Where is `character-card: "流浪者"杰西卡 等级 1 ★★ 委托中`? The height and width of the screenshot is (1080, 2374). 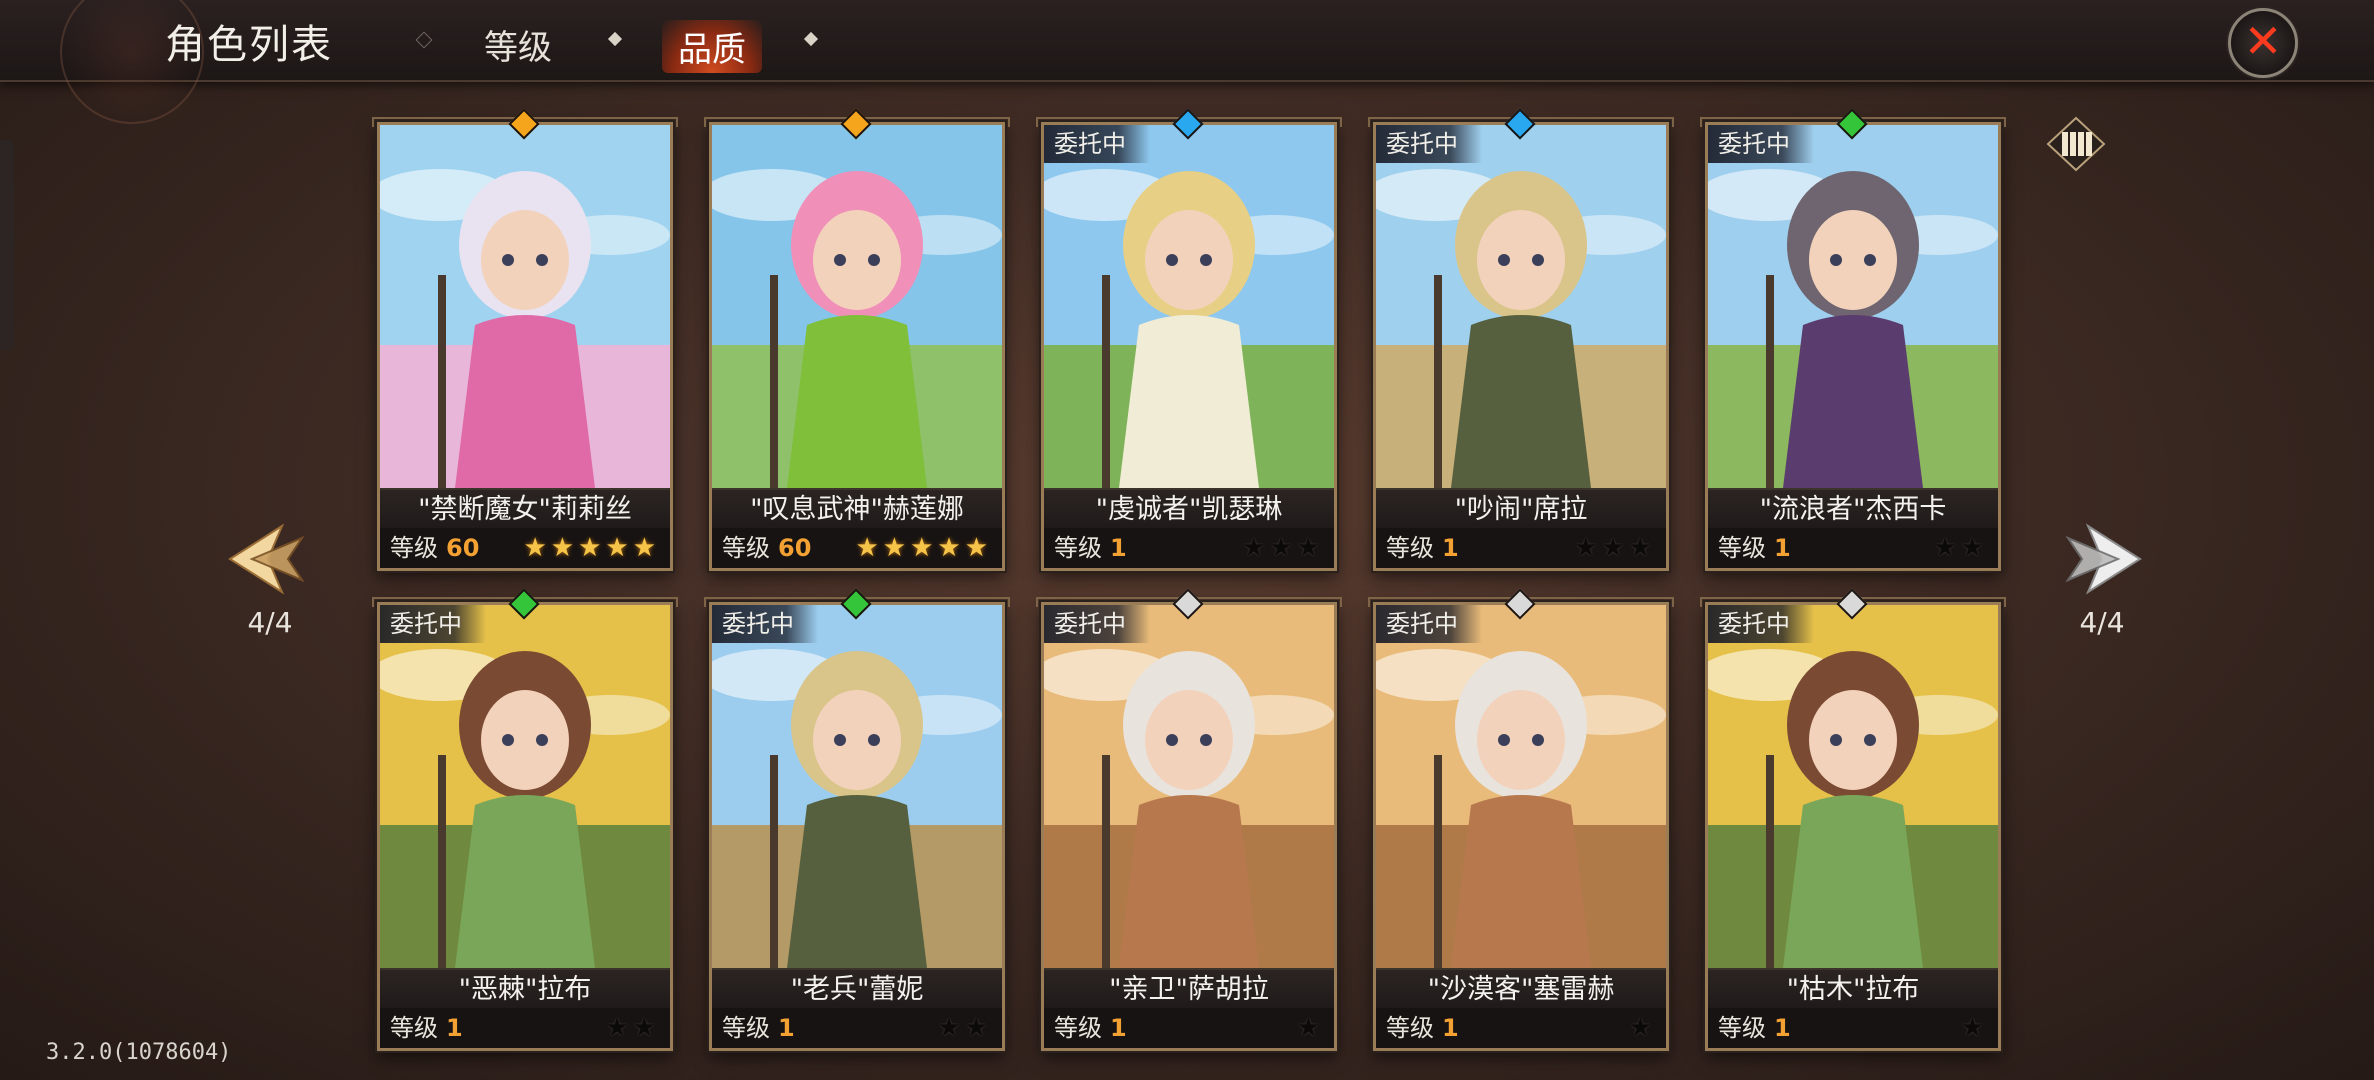
character-card: "流浪者"杰西卡 等级 1 ★★ 委托中 is located at coordinates (1853, 339).